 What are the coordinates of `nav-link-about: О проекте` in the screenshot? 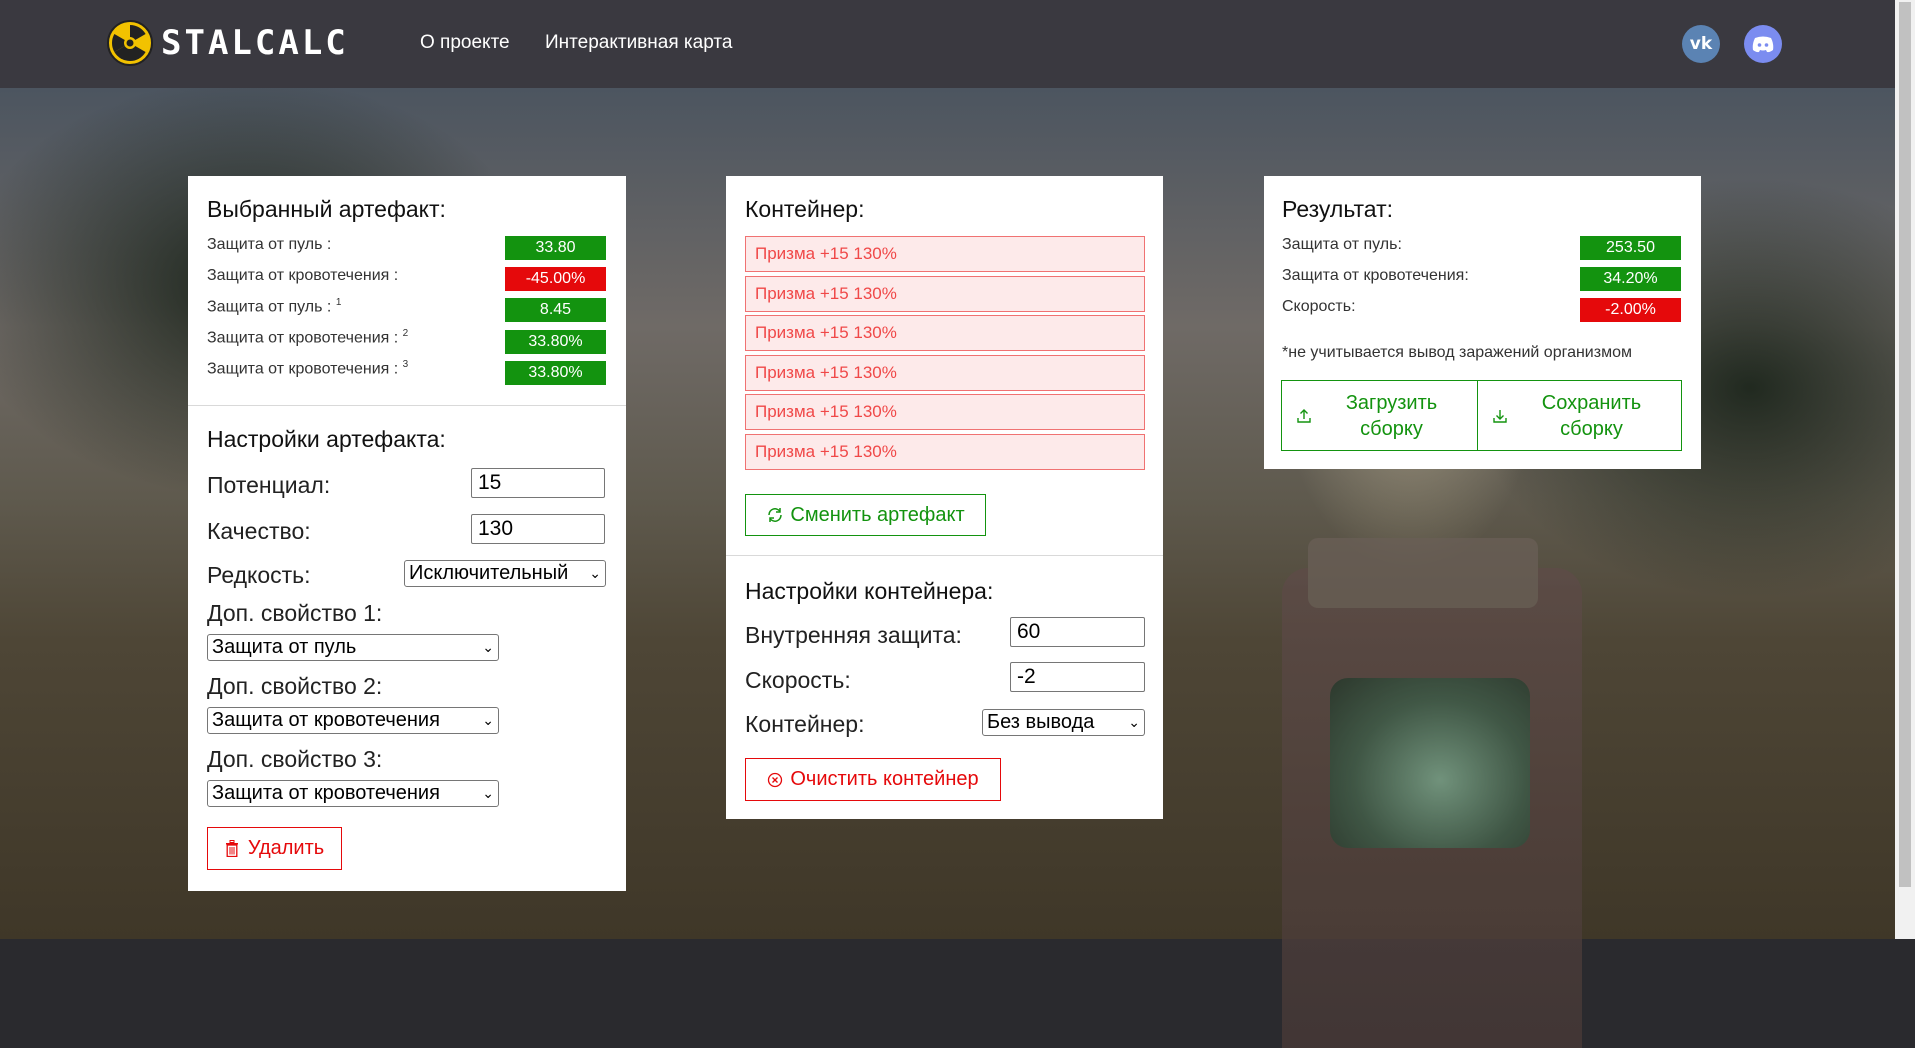 It's located at (465, 43).